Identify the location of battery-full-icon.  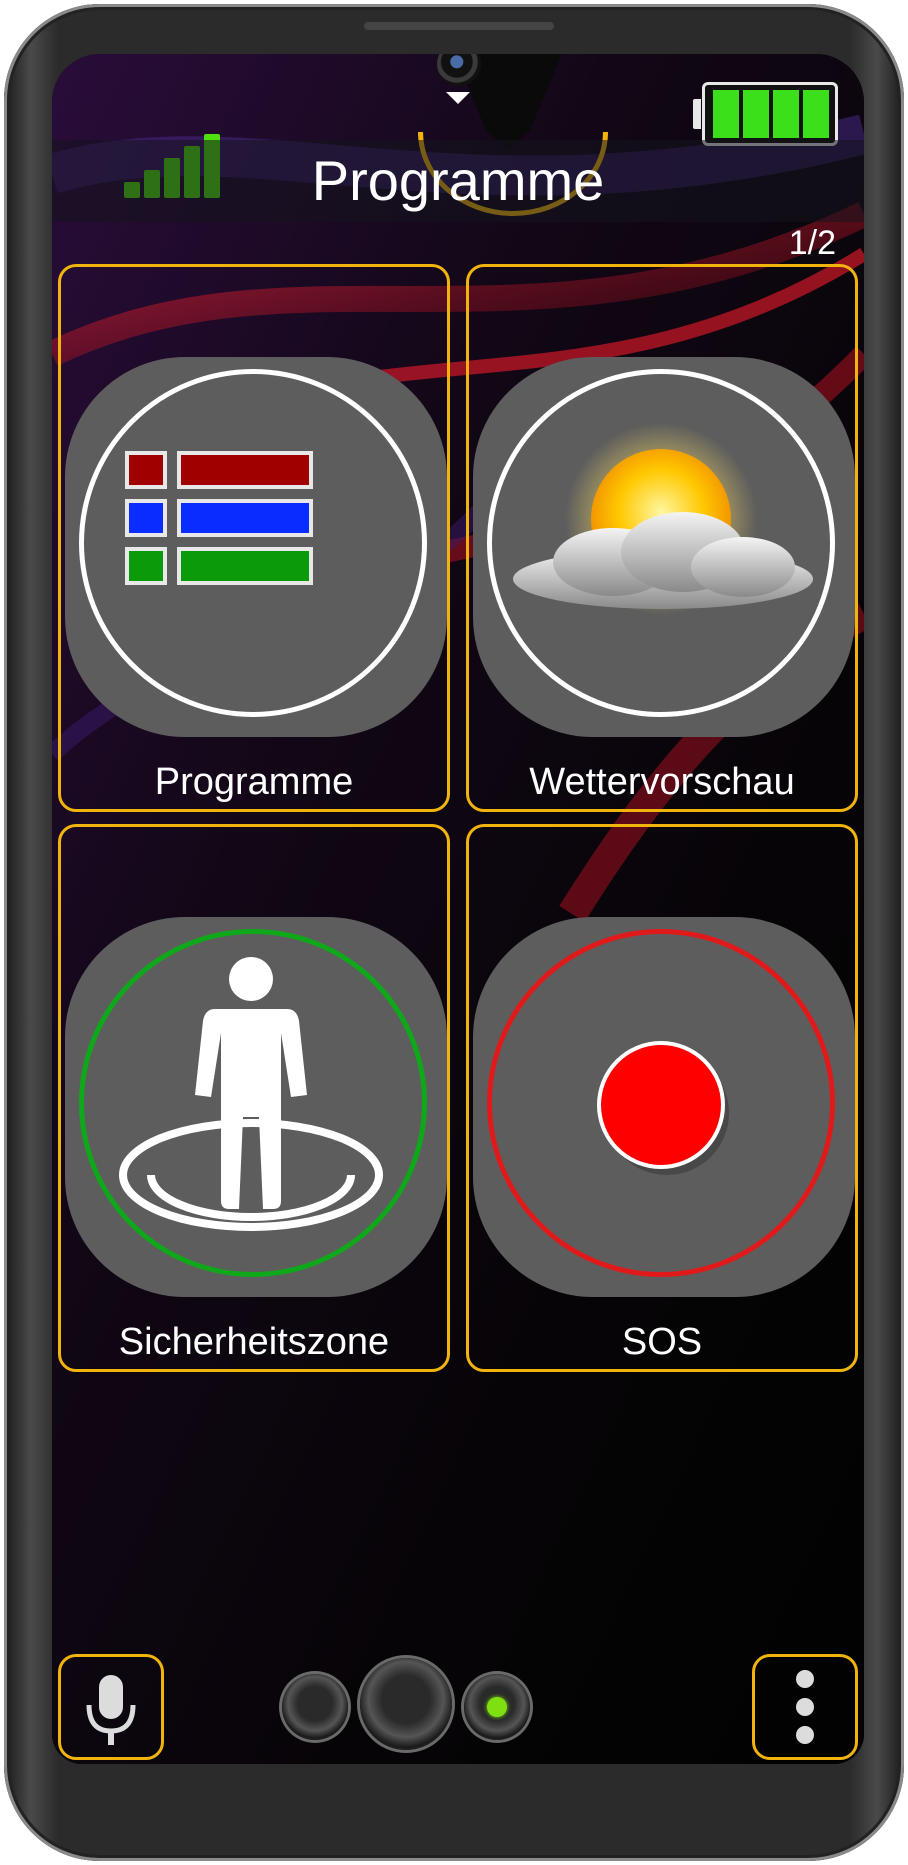
(765, 114).